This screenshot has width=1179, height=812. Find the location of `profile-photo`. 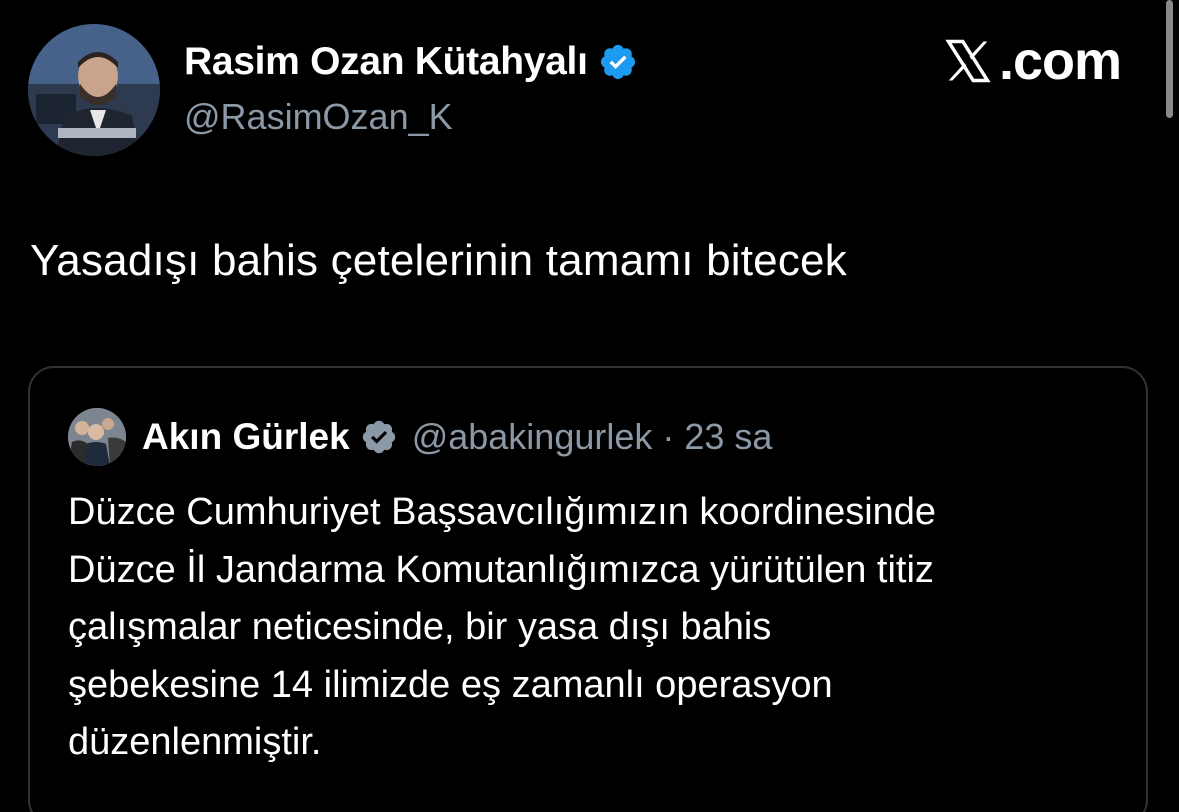

profile-photo is located at coordinates (94, 90).